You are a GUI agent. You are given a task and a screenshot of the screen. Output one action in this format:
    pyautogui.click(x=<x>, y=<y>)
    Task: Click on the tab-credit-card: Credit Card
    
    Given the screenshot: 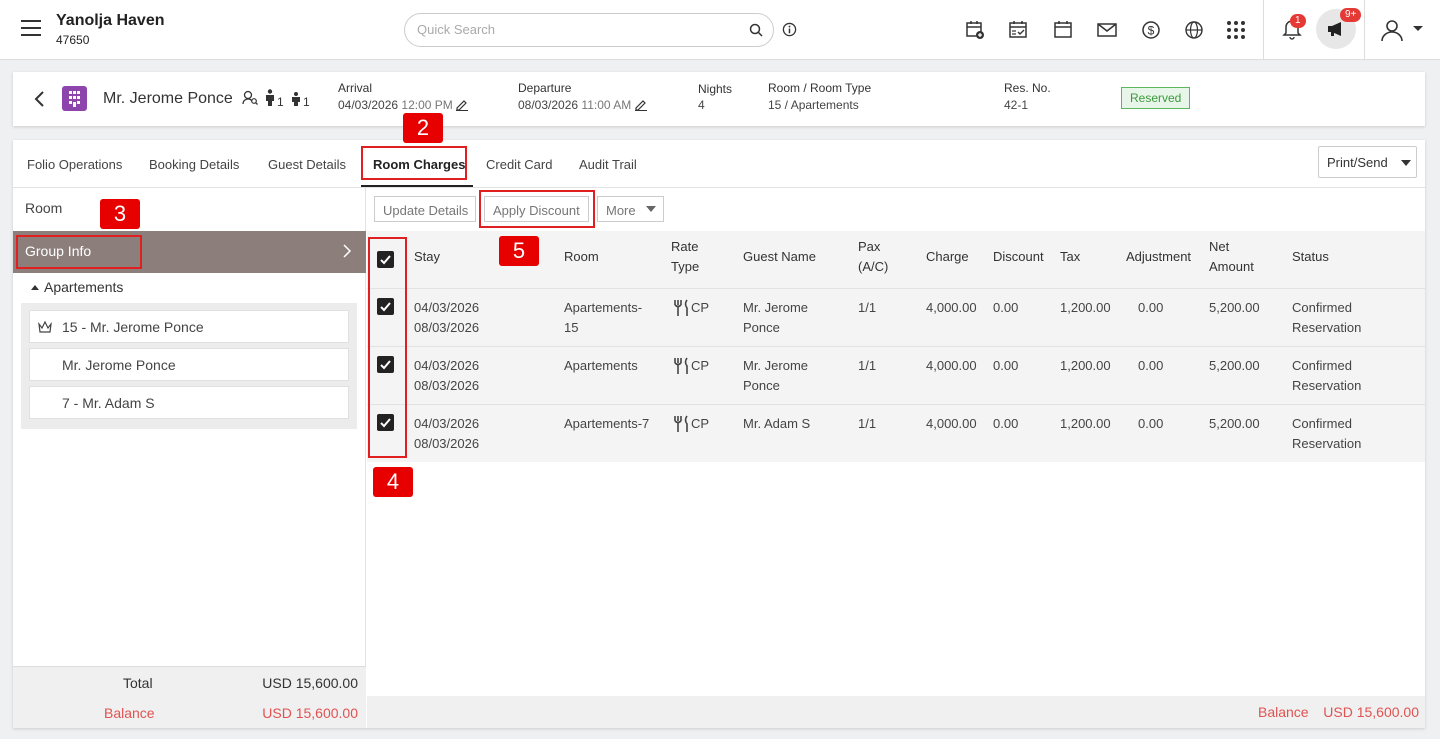 What is the action you would take?
    pyautogui.click(x=519, y=164)
    